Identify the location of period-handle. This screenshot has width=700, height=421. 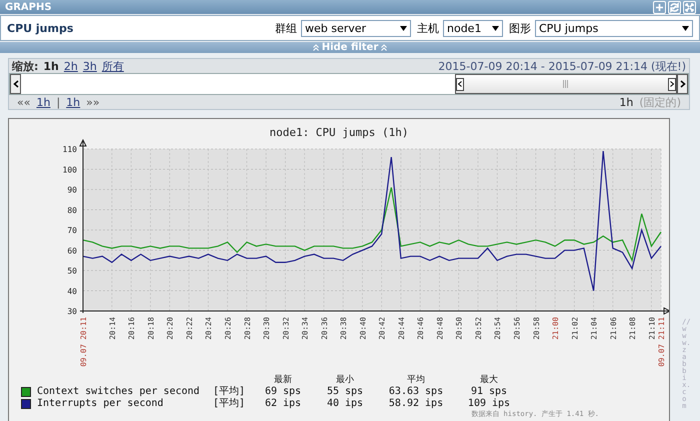
(566, 84).